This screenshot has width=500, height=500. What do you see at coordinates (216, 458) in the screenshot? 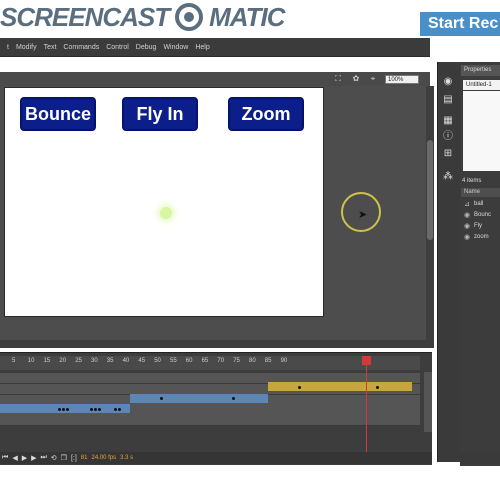
I see `timeline-controls: ⏮ ◀ ▶ ▶ ⏭ ⟲ ❐ [:] 81 24.00 fps 3.3 s` at bounding box center [216, 458].